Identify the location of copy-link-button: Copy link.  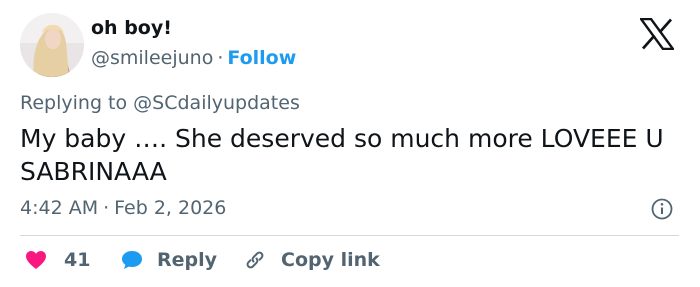
(311, 260).